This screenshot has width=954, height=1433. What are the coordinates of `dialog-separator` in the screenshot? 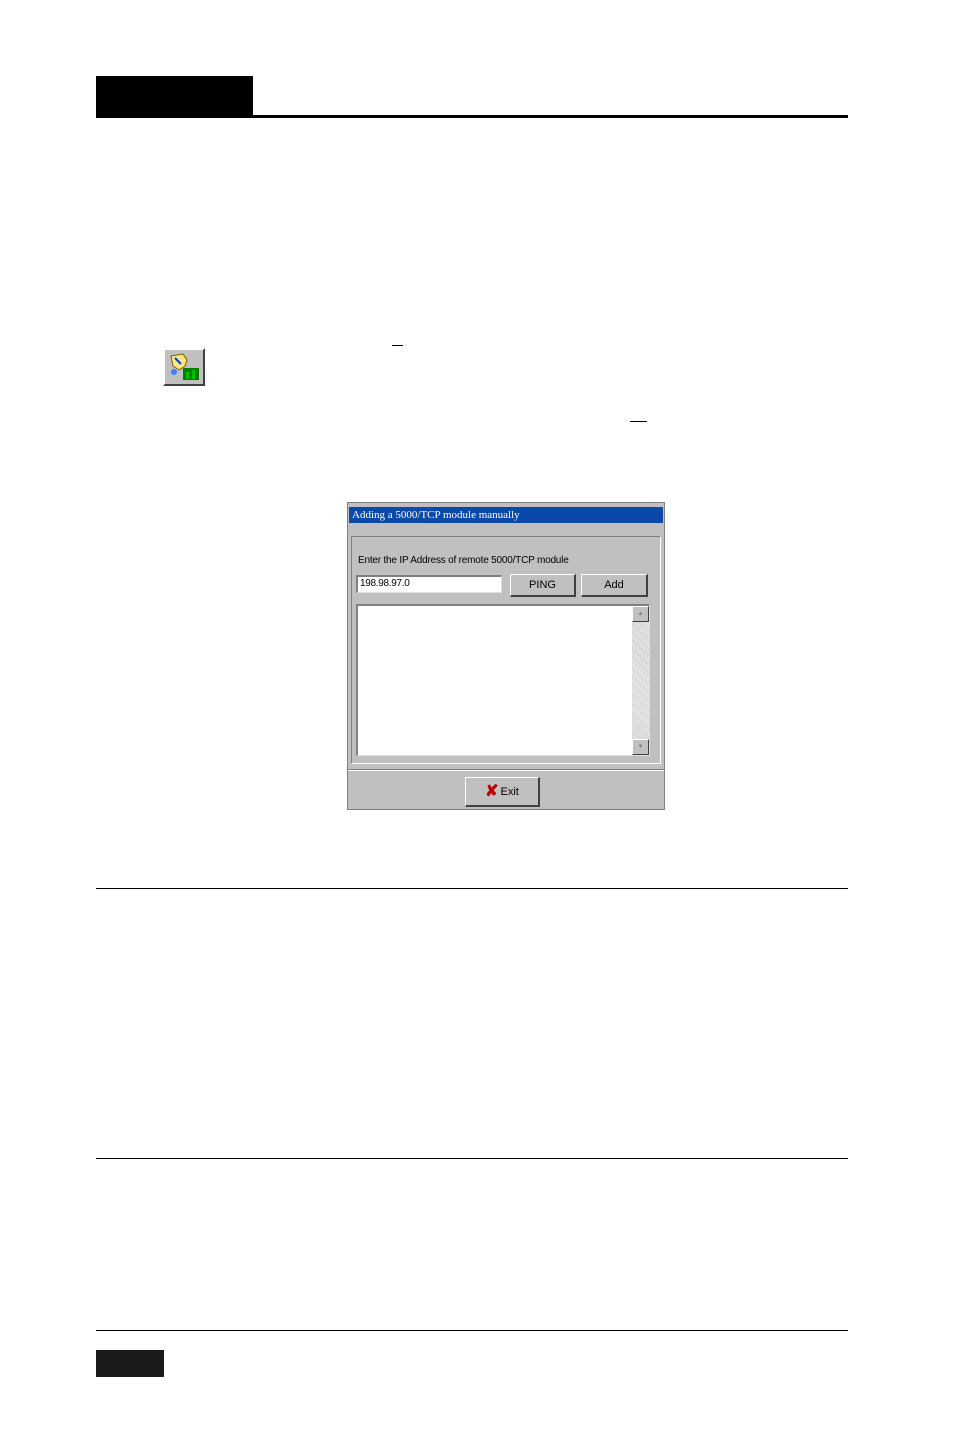 It's located at (506, 770).